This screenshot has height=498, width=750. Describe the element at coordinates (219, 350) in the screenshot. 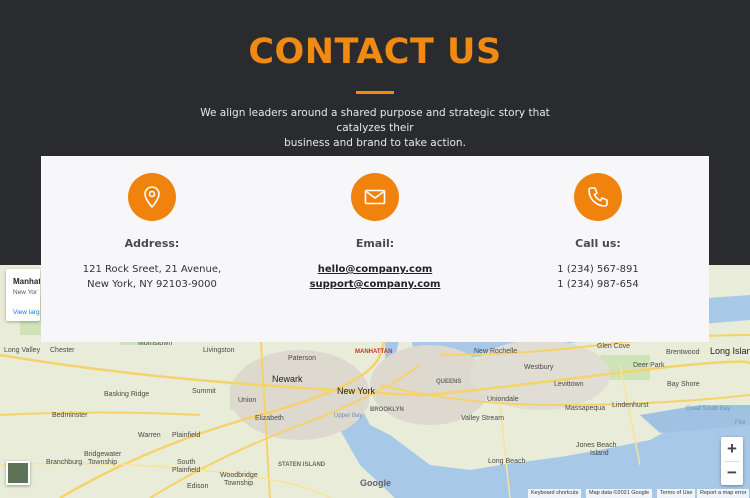

I see `map-label: Livingston` at that location.